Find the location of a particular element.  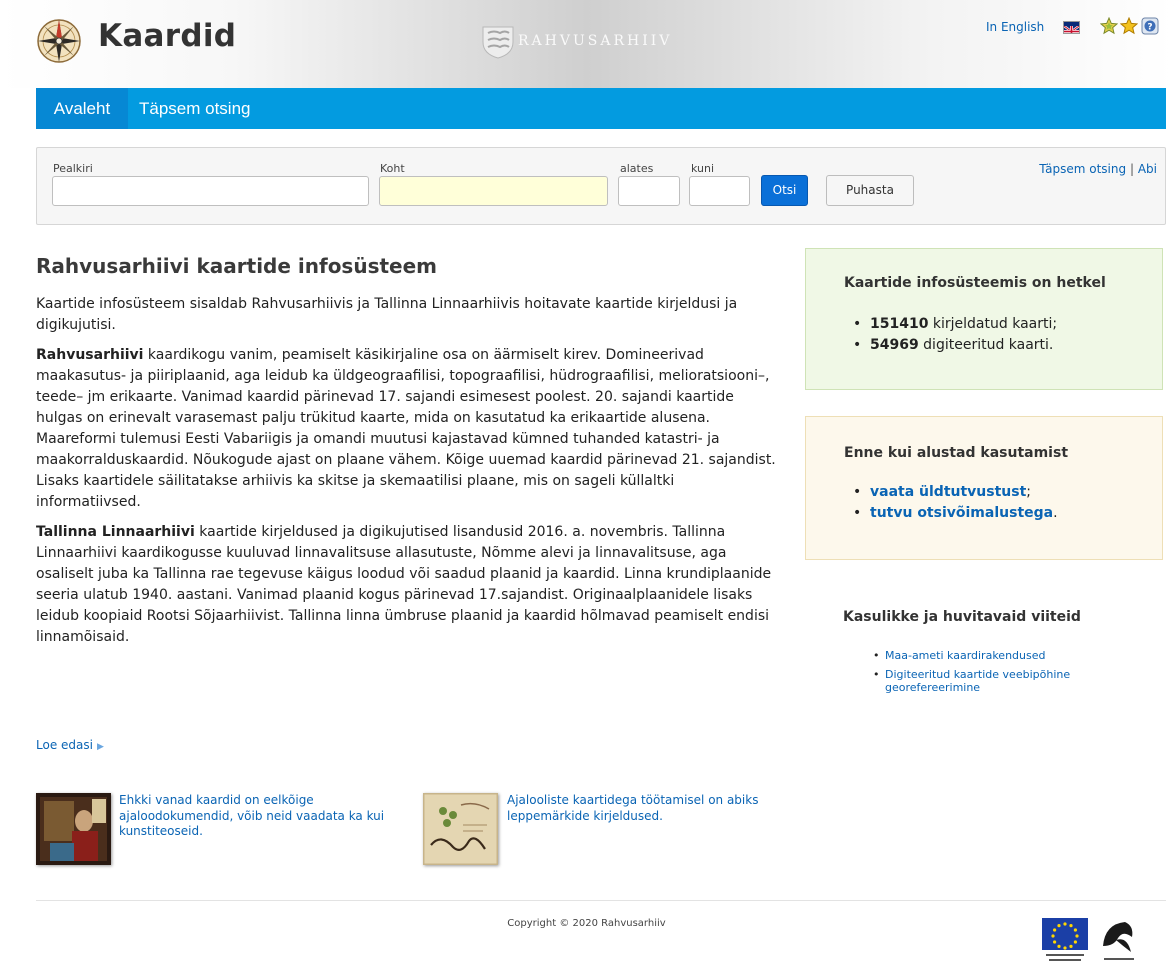

page-title: Rahvusarhiivi kaartide infosüsteem is located at coordinates (237, 266).